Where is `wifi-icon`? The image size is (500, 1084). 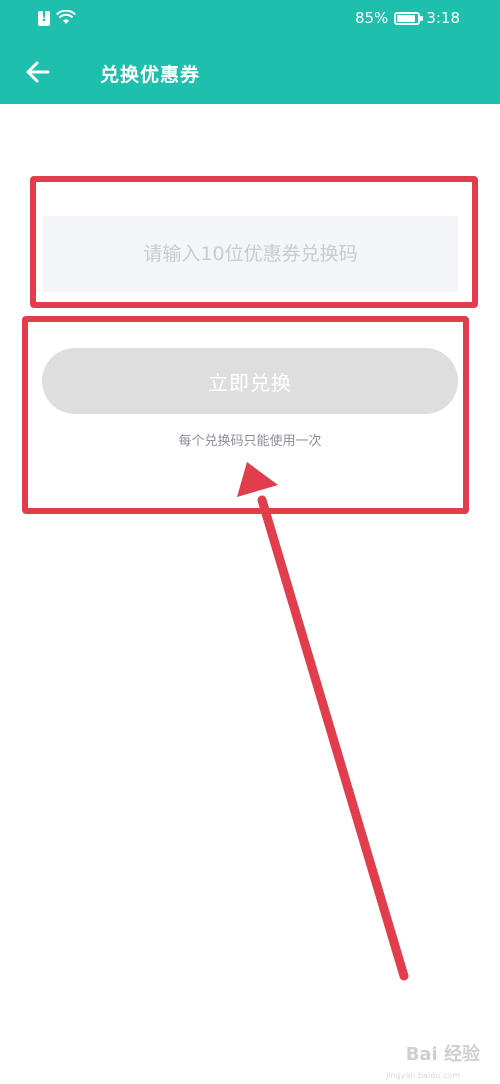 wifi-icon is located at coordinates (66, 17).